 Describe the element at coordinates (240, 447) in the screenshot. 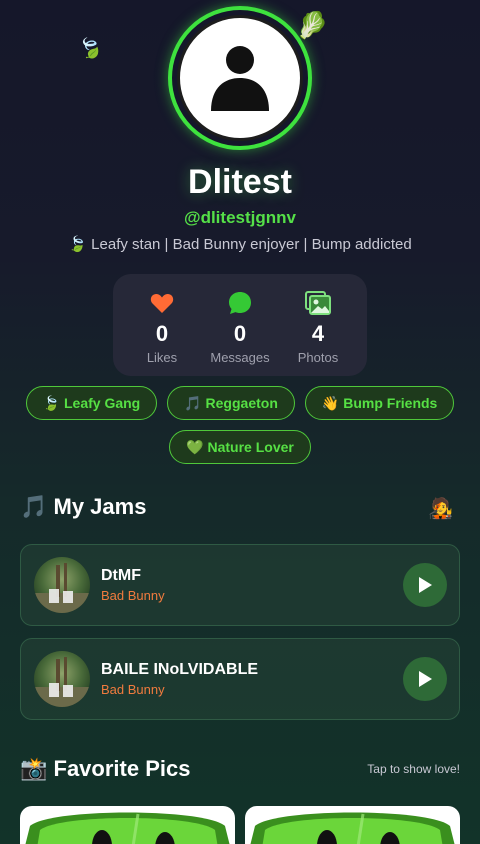

I see `tag-nature-lover: 💚 Nature Lover` at that location.